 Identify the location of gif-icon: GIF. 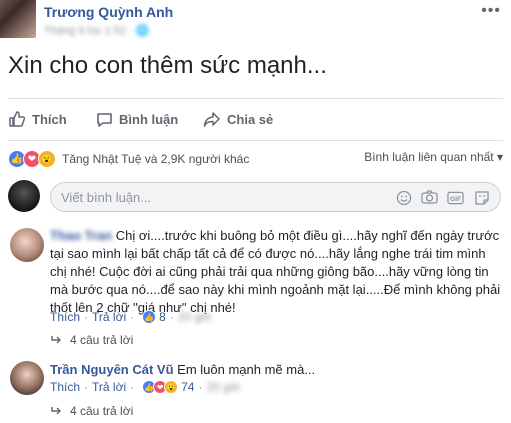
(455, 197).